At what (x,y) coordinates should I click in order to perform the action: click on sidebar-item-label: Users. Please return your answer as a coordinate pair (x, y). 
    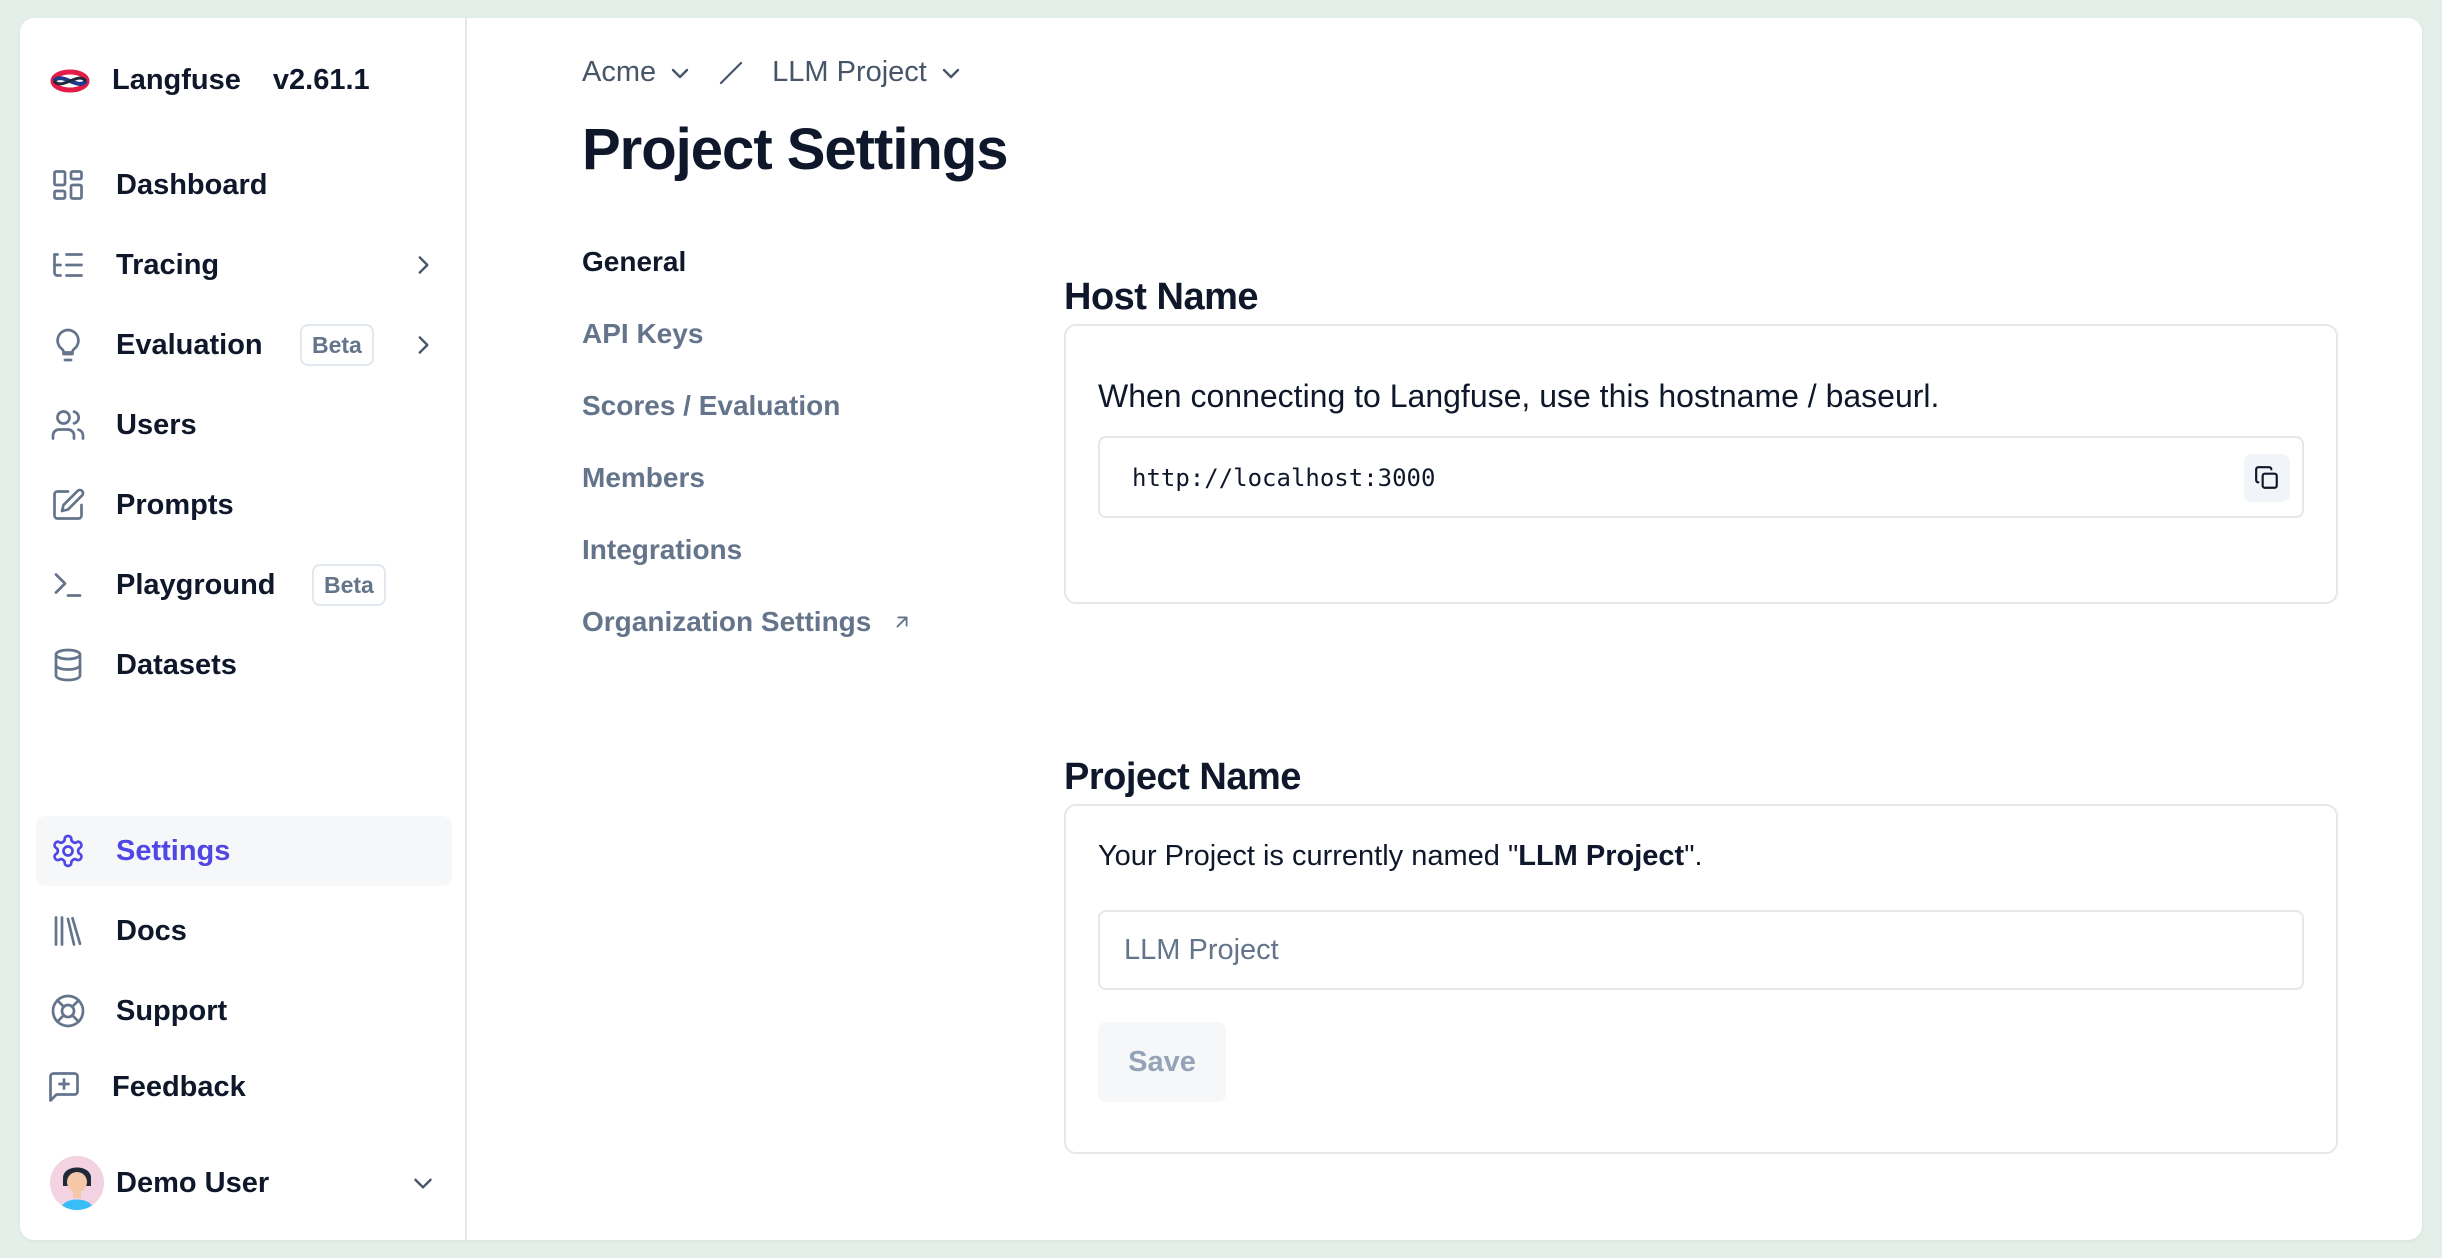
    Looking at the image, I should click on (156, 424).